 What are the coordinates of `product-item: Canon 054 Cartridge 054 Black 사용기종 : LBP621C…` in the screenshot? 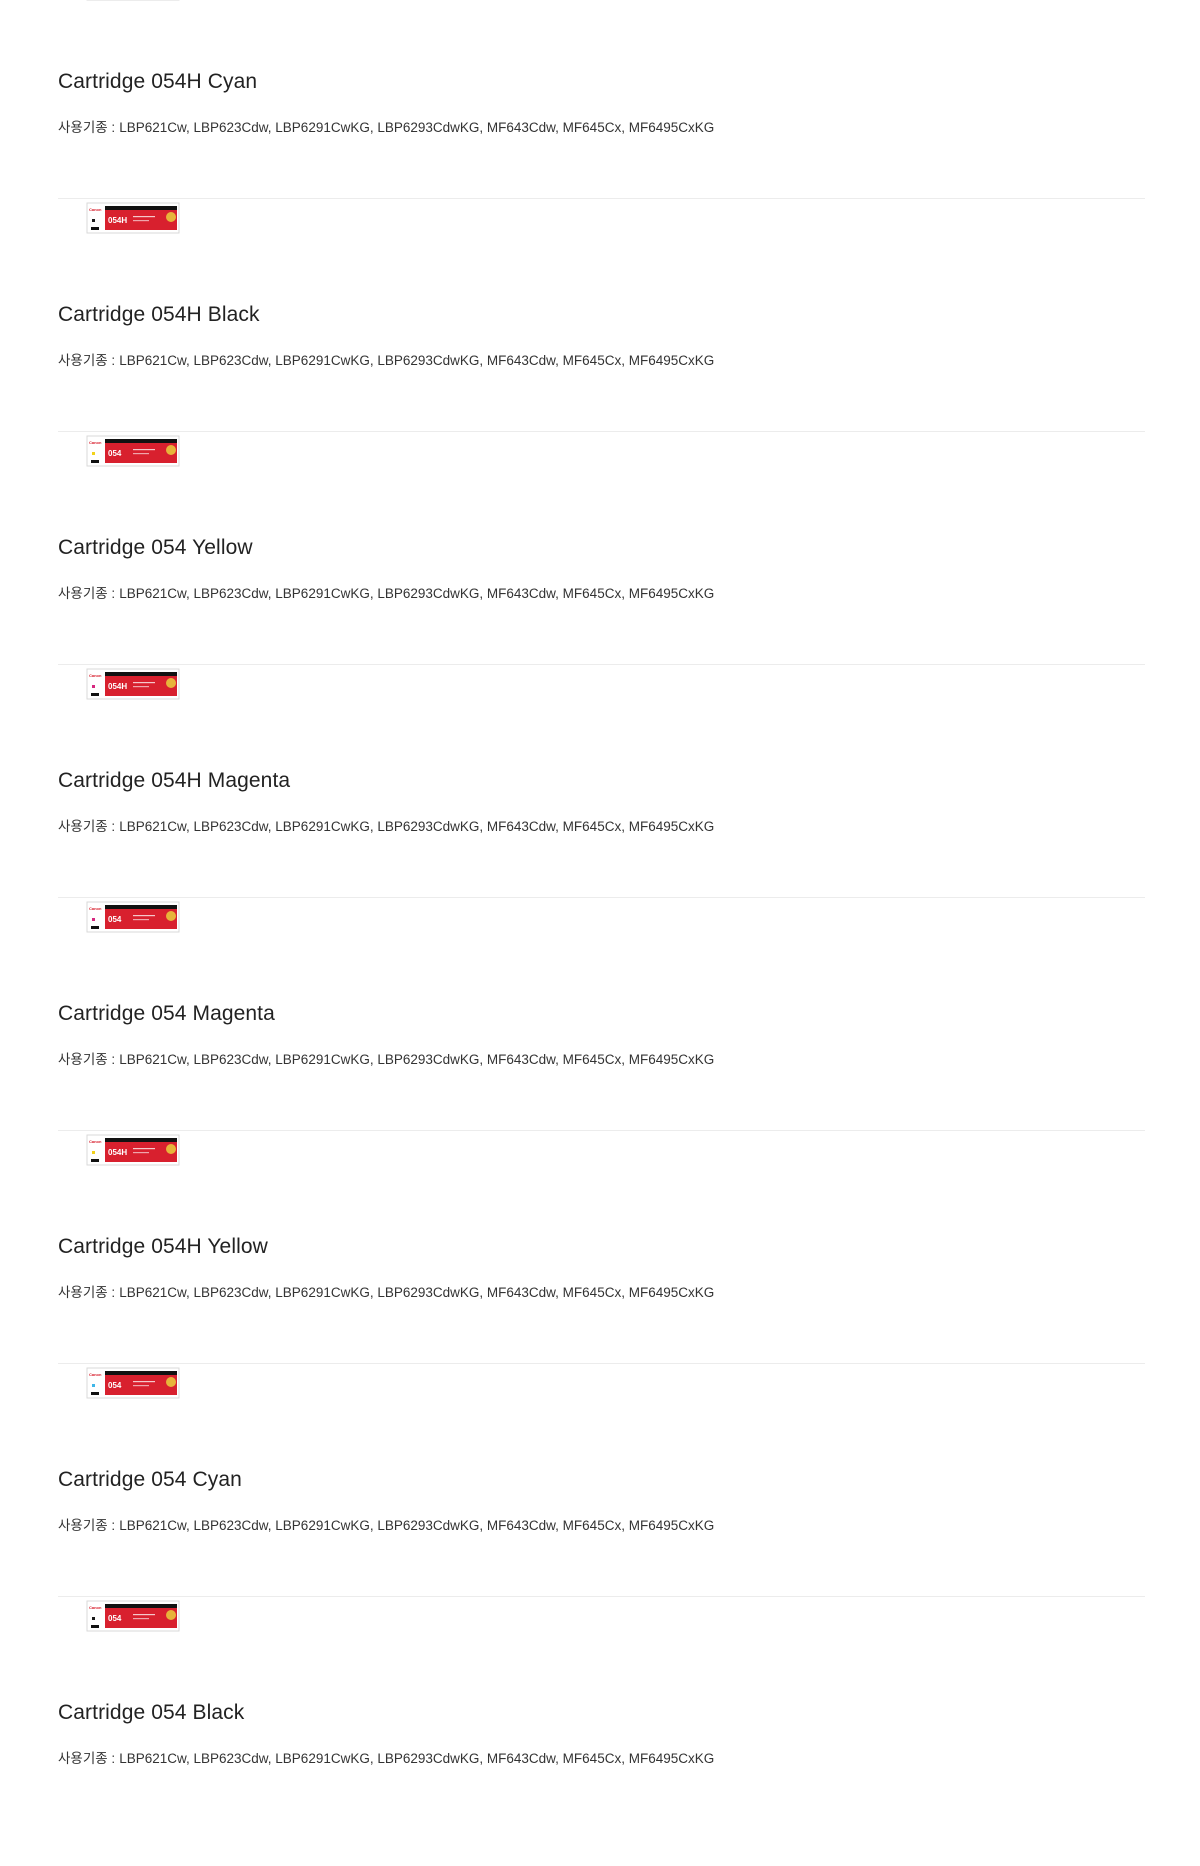 It's located at (601, 1713).